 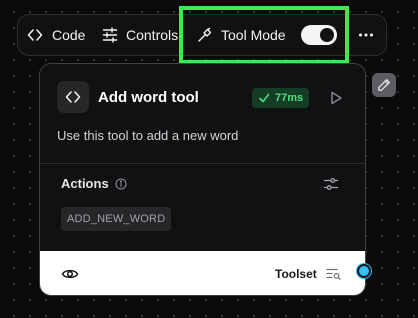 I want to click on node-icon-badge, so click(x=73, y=97).